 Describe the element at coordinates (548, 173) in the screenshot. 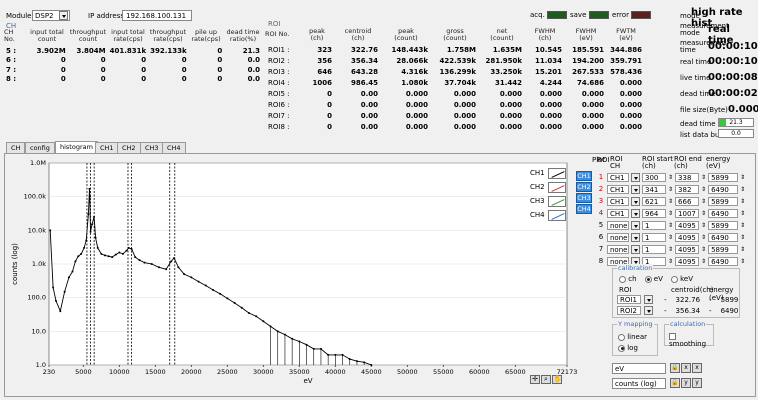

I see `legend-item: CH1` at that location.